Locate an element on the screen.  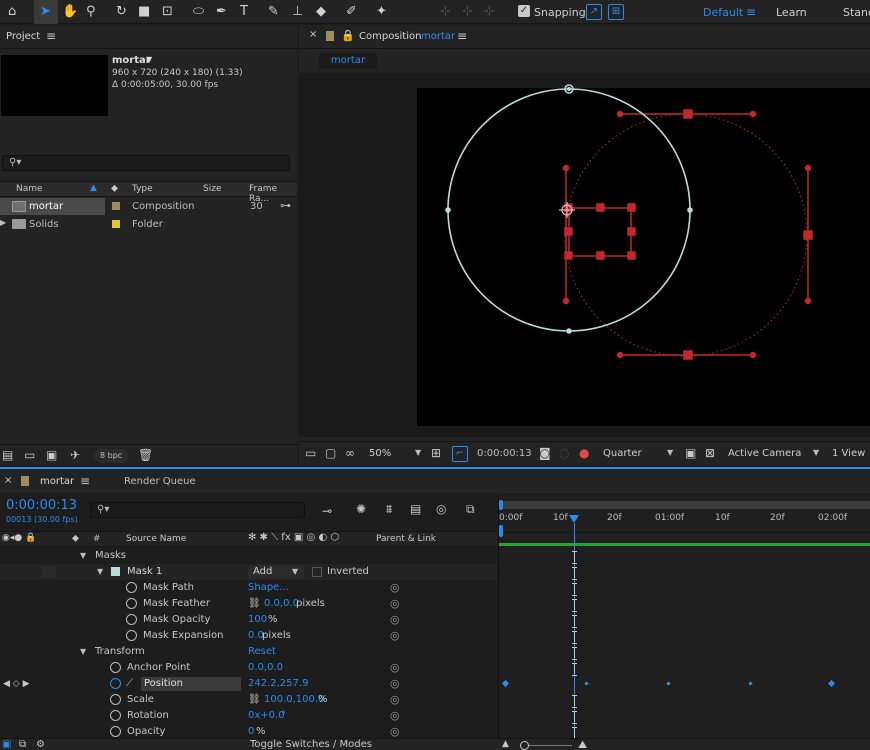
show-snapshot-icon: ◌ is located at coordinates (564, 453).